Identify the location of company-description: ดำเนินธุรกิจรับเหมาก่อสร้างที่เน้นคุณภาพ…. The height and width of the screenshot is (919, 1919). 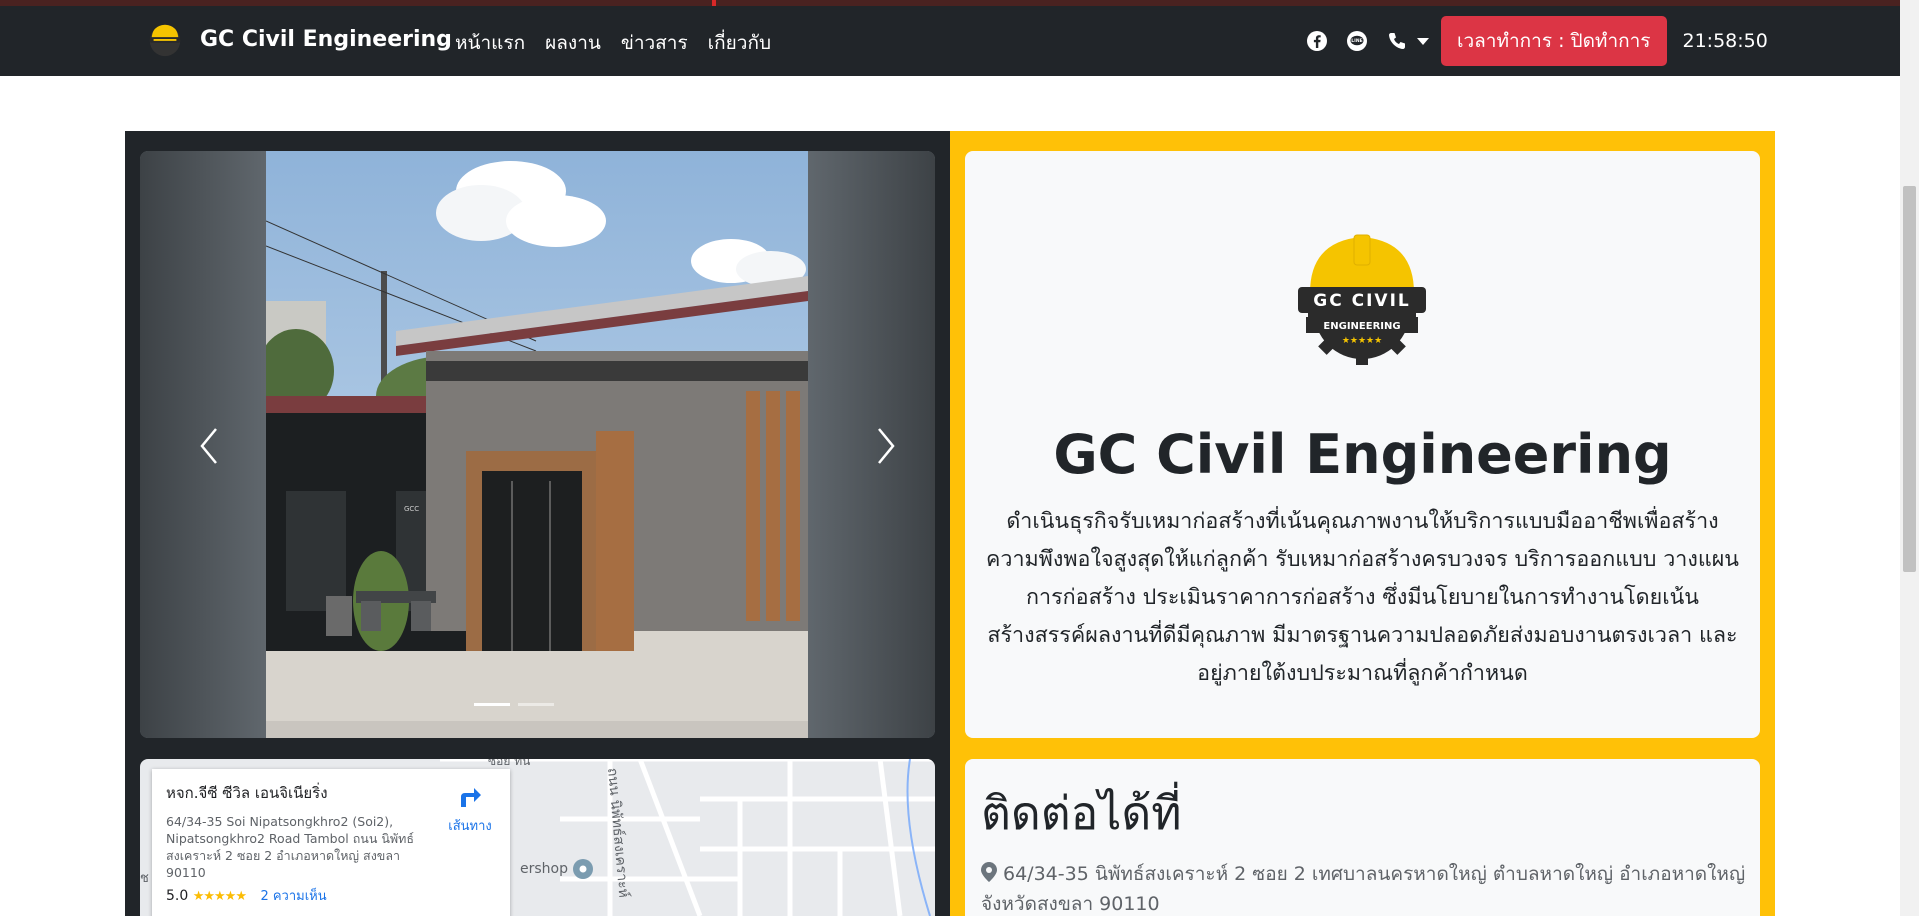
(1362, 597).